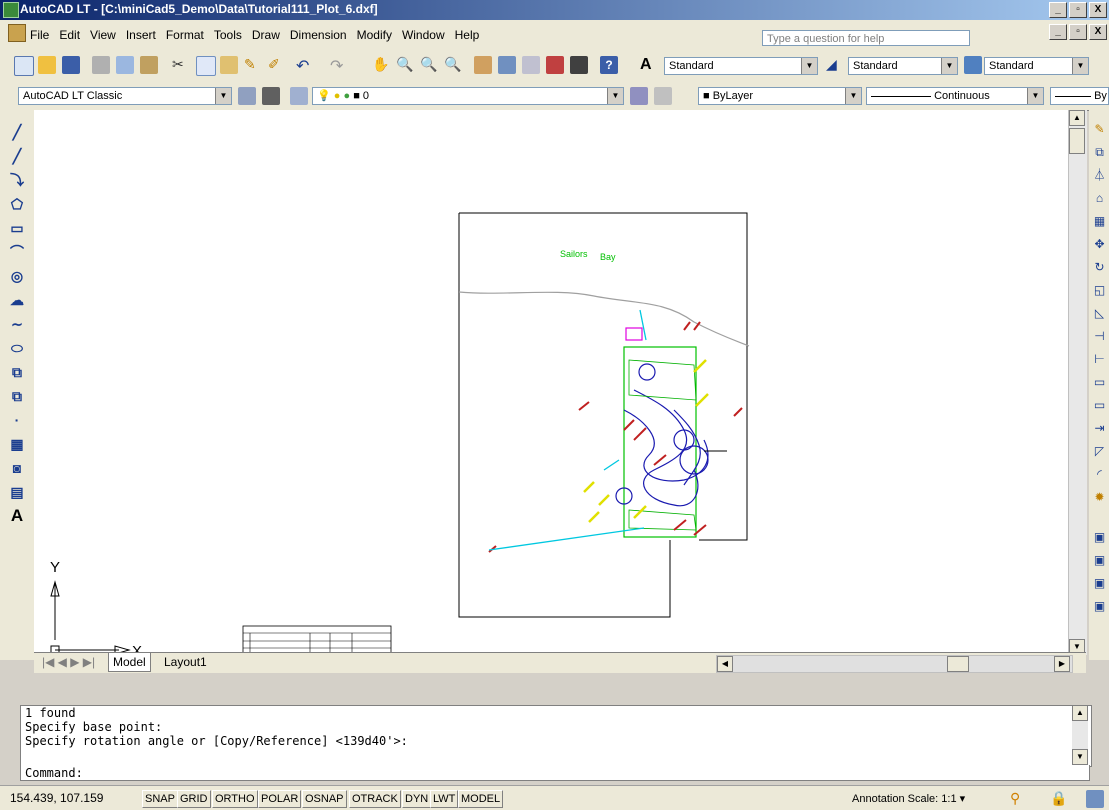 This screenshot has width=1109, height=810. I want to click on zoom-previous-icon: 🔍, so click(453, 65).